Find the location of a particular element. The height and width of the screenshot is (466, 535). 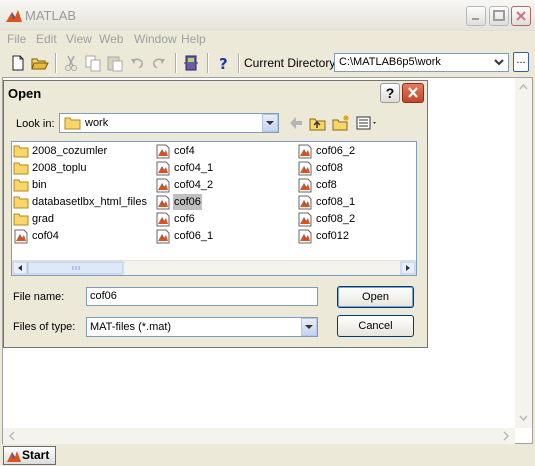

open-file-button is located at coordinates (40, 63).